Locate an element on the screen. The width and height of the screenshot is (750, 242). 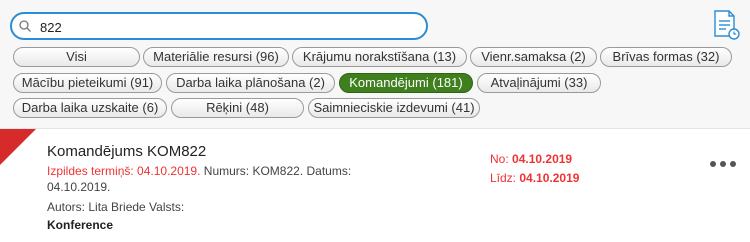
deadline-label: Izpildes termiņš: is located at coordinates (90, 171).